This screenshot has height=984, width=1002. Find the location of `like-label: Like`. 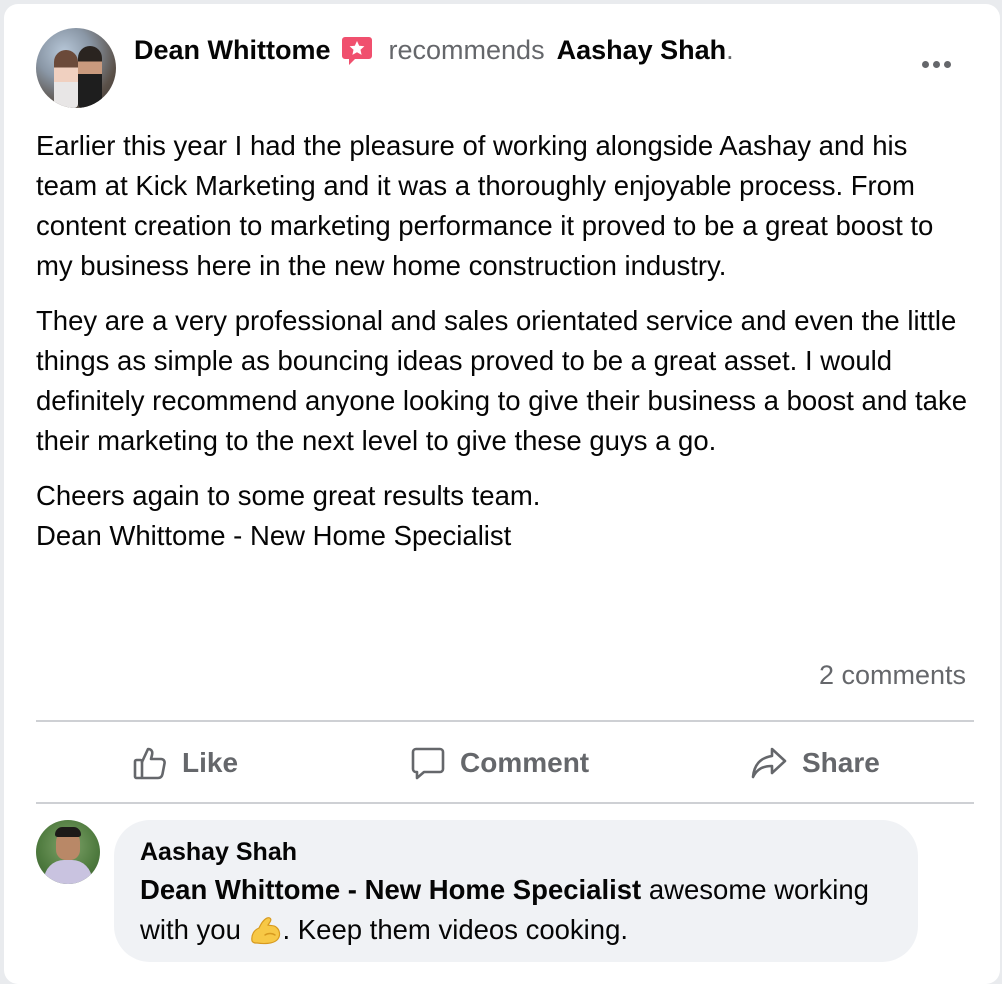

like-label: Like is located at coordinates (210, 762).